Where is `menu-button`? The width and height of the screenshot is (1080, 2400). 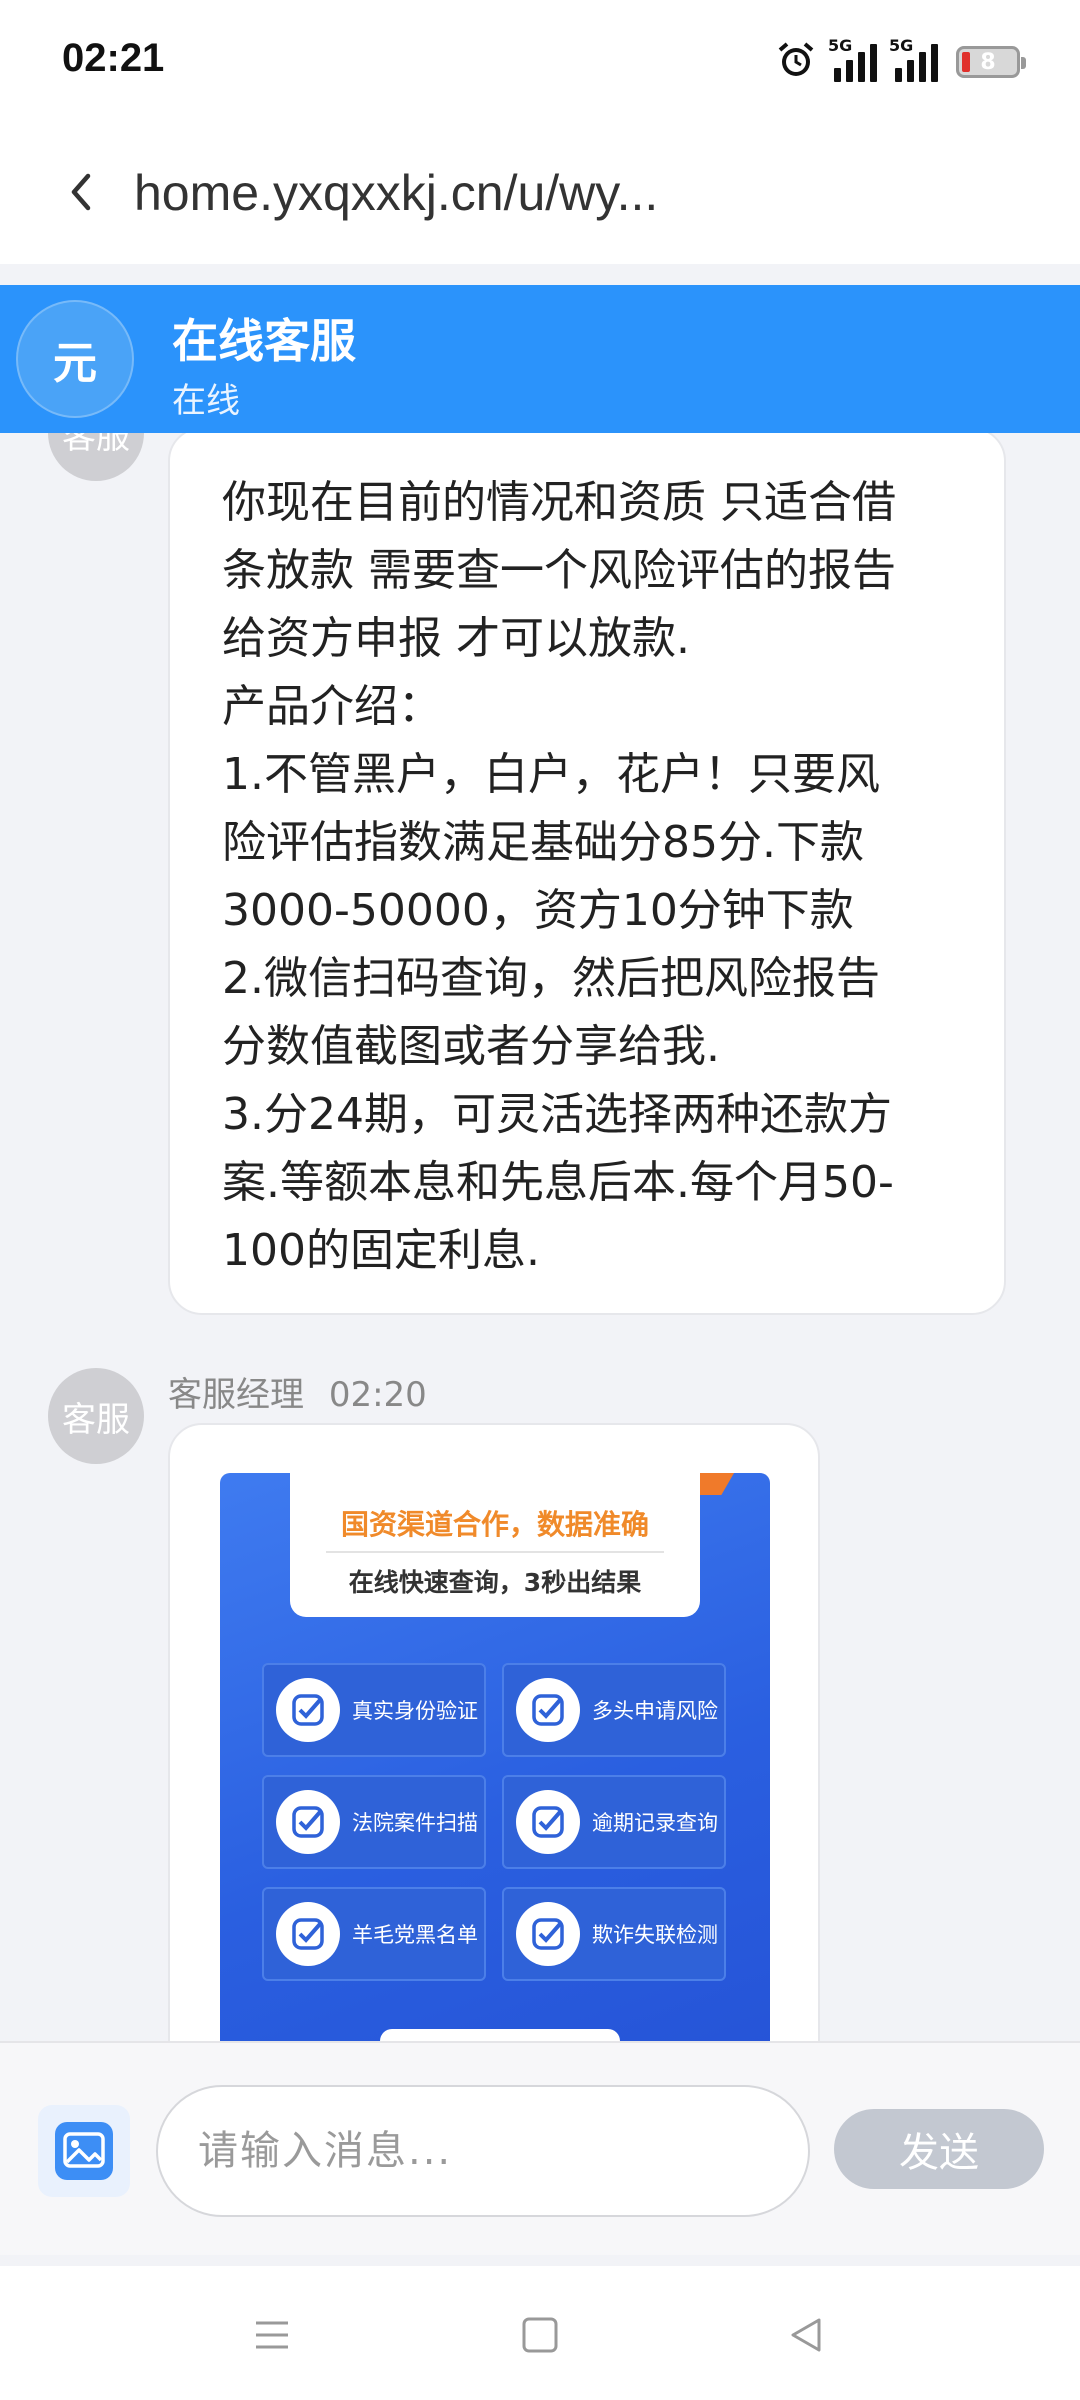
menu-button is located at coordinates (272, 2335).